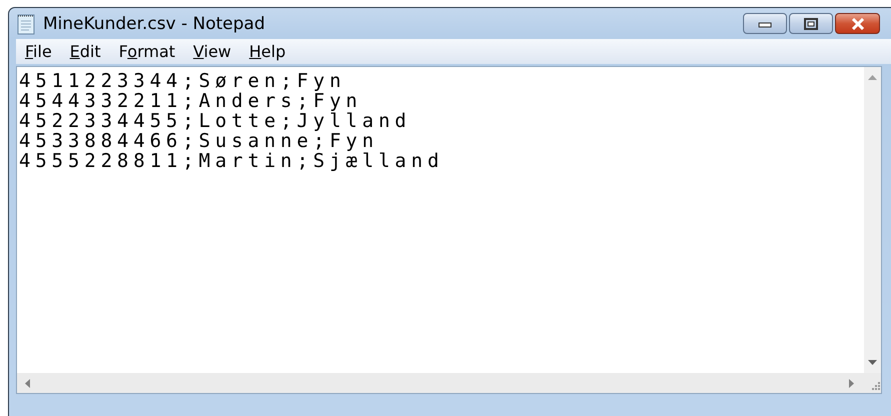 The image size is (891, 416). I want to click on window-title: MineKunder.csv - Notepad, so click(154, 24).